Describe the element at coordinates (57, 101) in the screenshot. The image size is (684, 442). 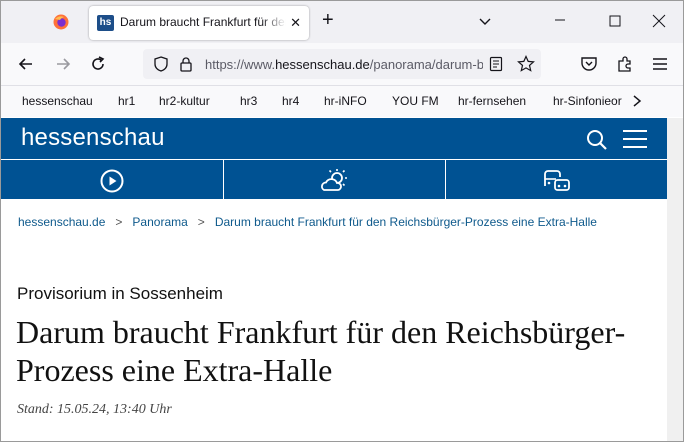
I see `bookmark-hessenschau: hessenschau` at that location.